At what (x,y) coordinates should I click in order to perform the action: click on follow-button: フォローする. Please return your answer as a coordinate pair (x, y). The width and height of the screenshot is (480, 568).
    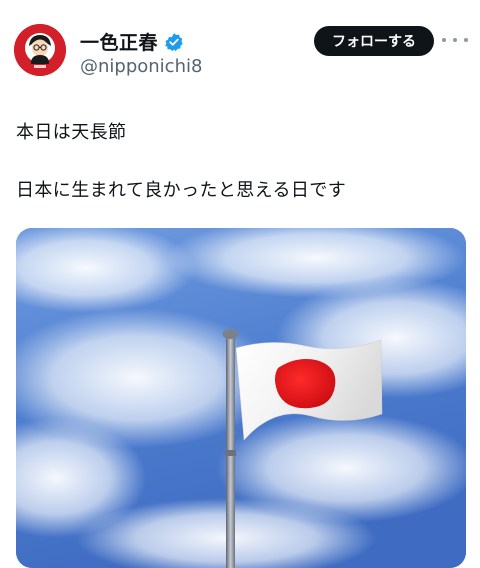
    Looking at the image, I should click on (374, 41).